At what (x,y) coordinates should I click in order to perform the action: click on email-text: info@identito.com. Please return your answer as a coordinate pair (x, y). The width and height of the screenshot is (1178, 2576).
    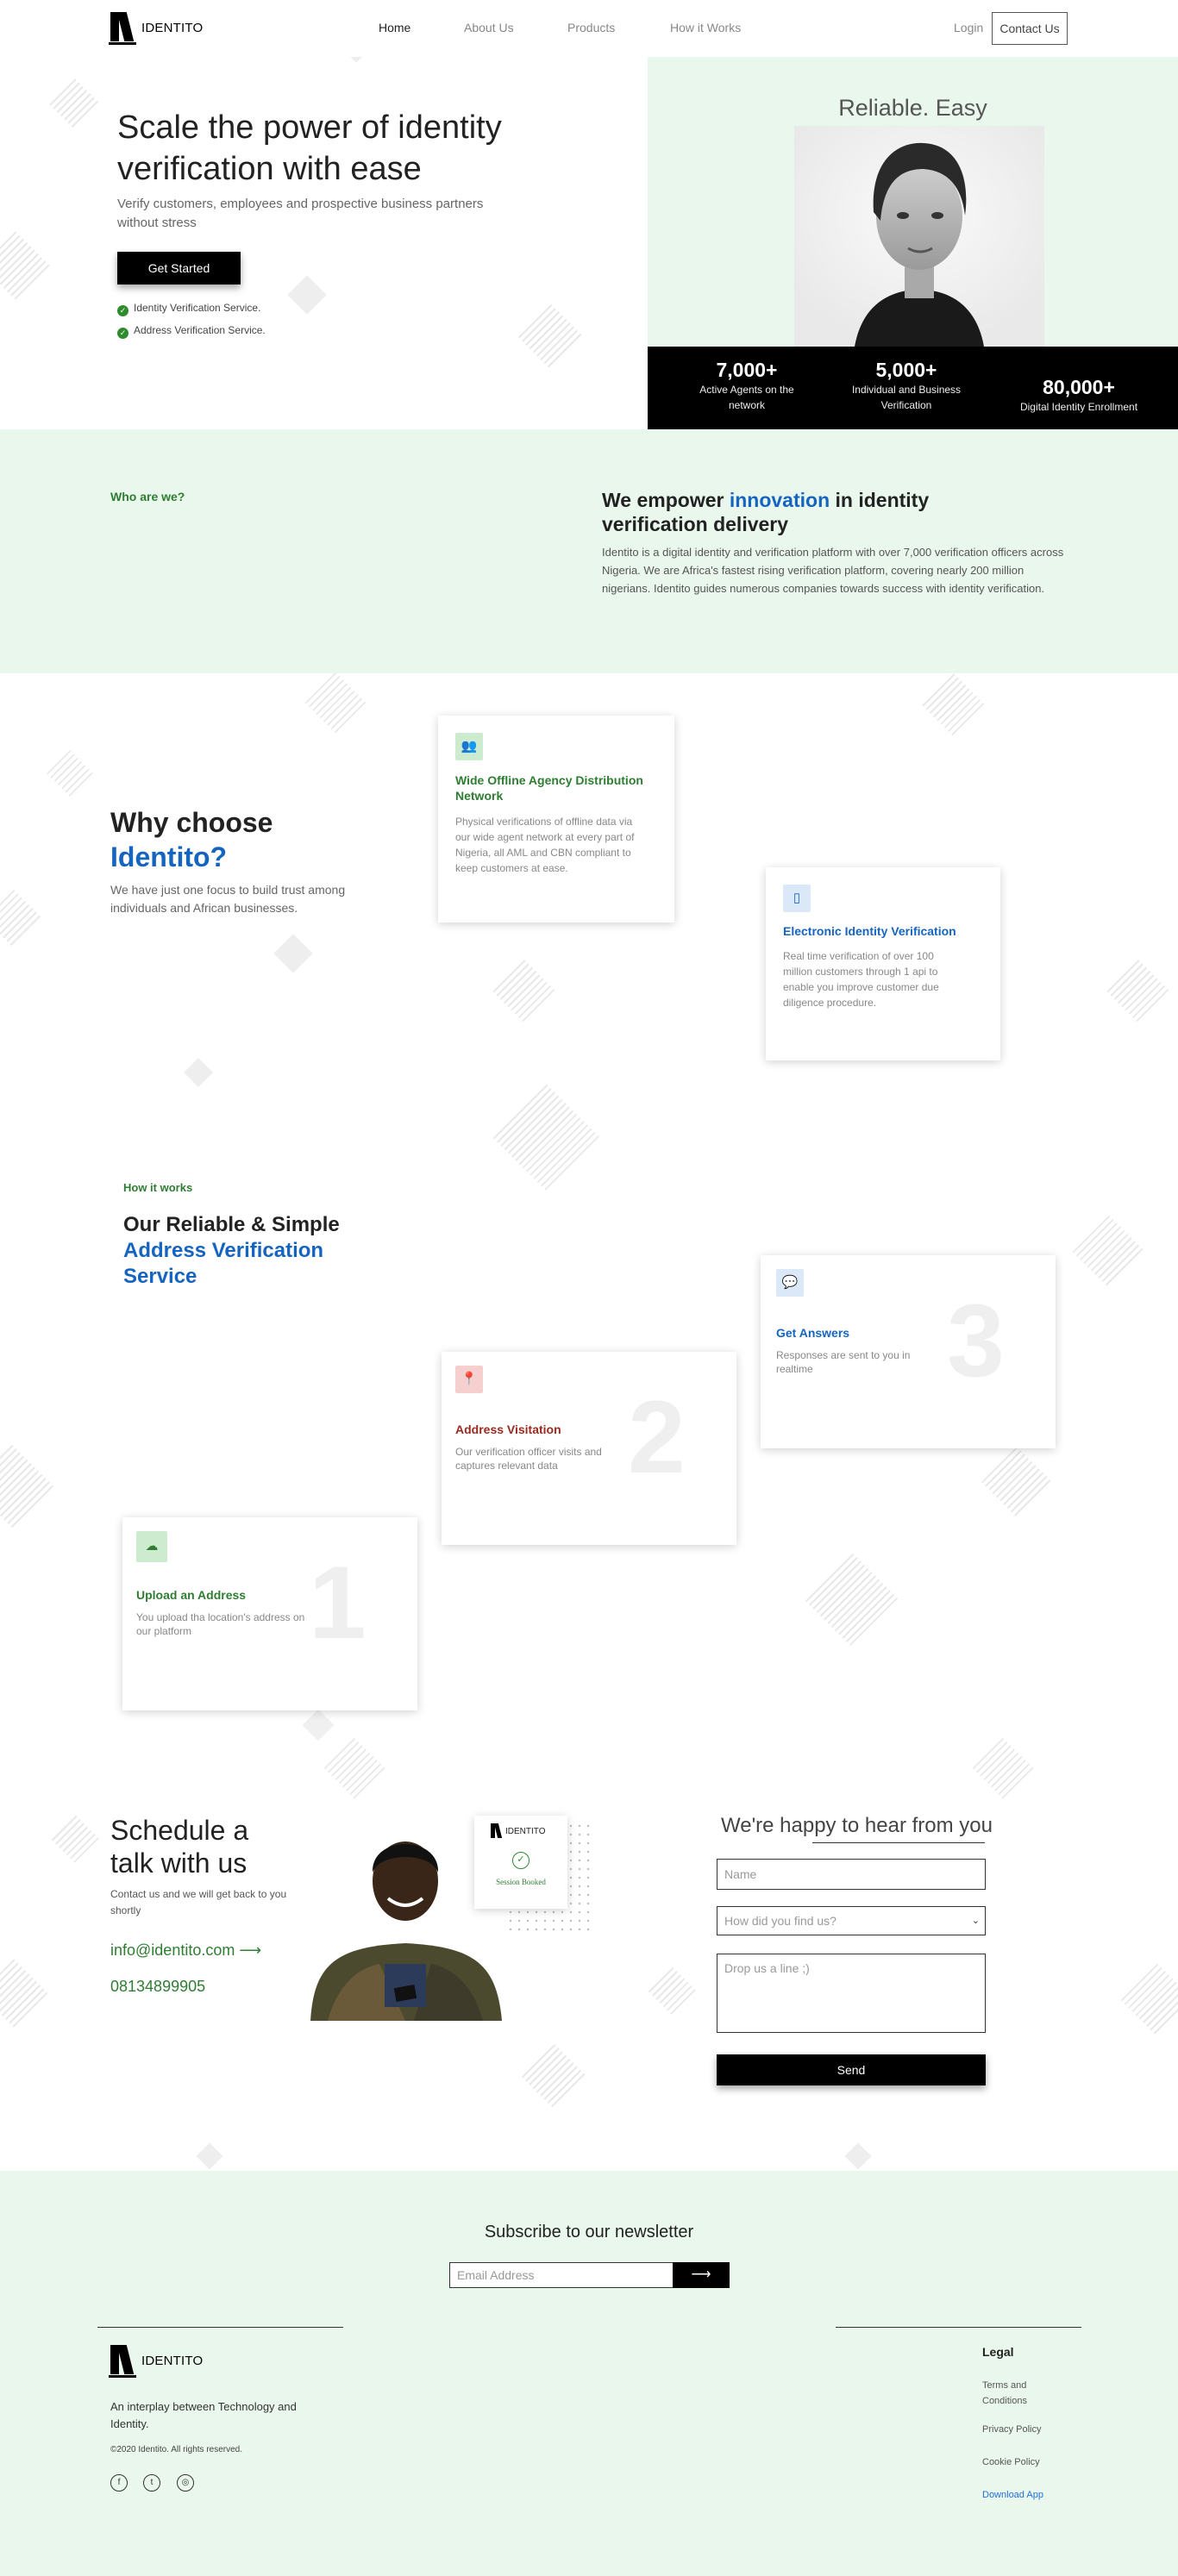
    Looking at the image, I should click on (173, 1950).